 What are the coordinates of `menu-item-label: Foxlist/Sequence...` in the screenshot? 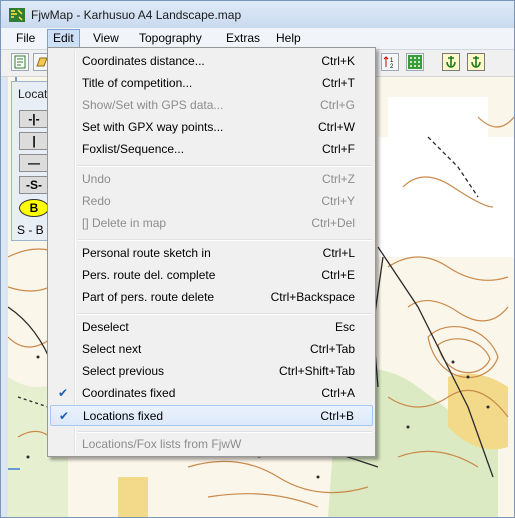 It's located at (133, 149).